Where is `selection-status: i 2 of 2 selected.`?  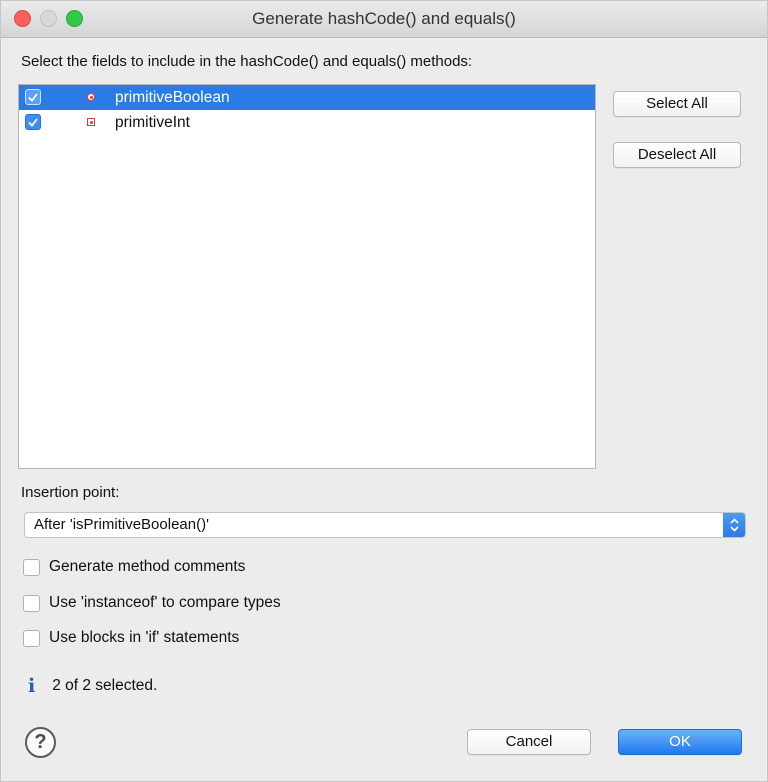 selection-status: i 2 of 2 selected. is located at coordinates (92, 686).